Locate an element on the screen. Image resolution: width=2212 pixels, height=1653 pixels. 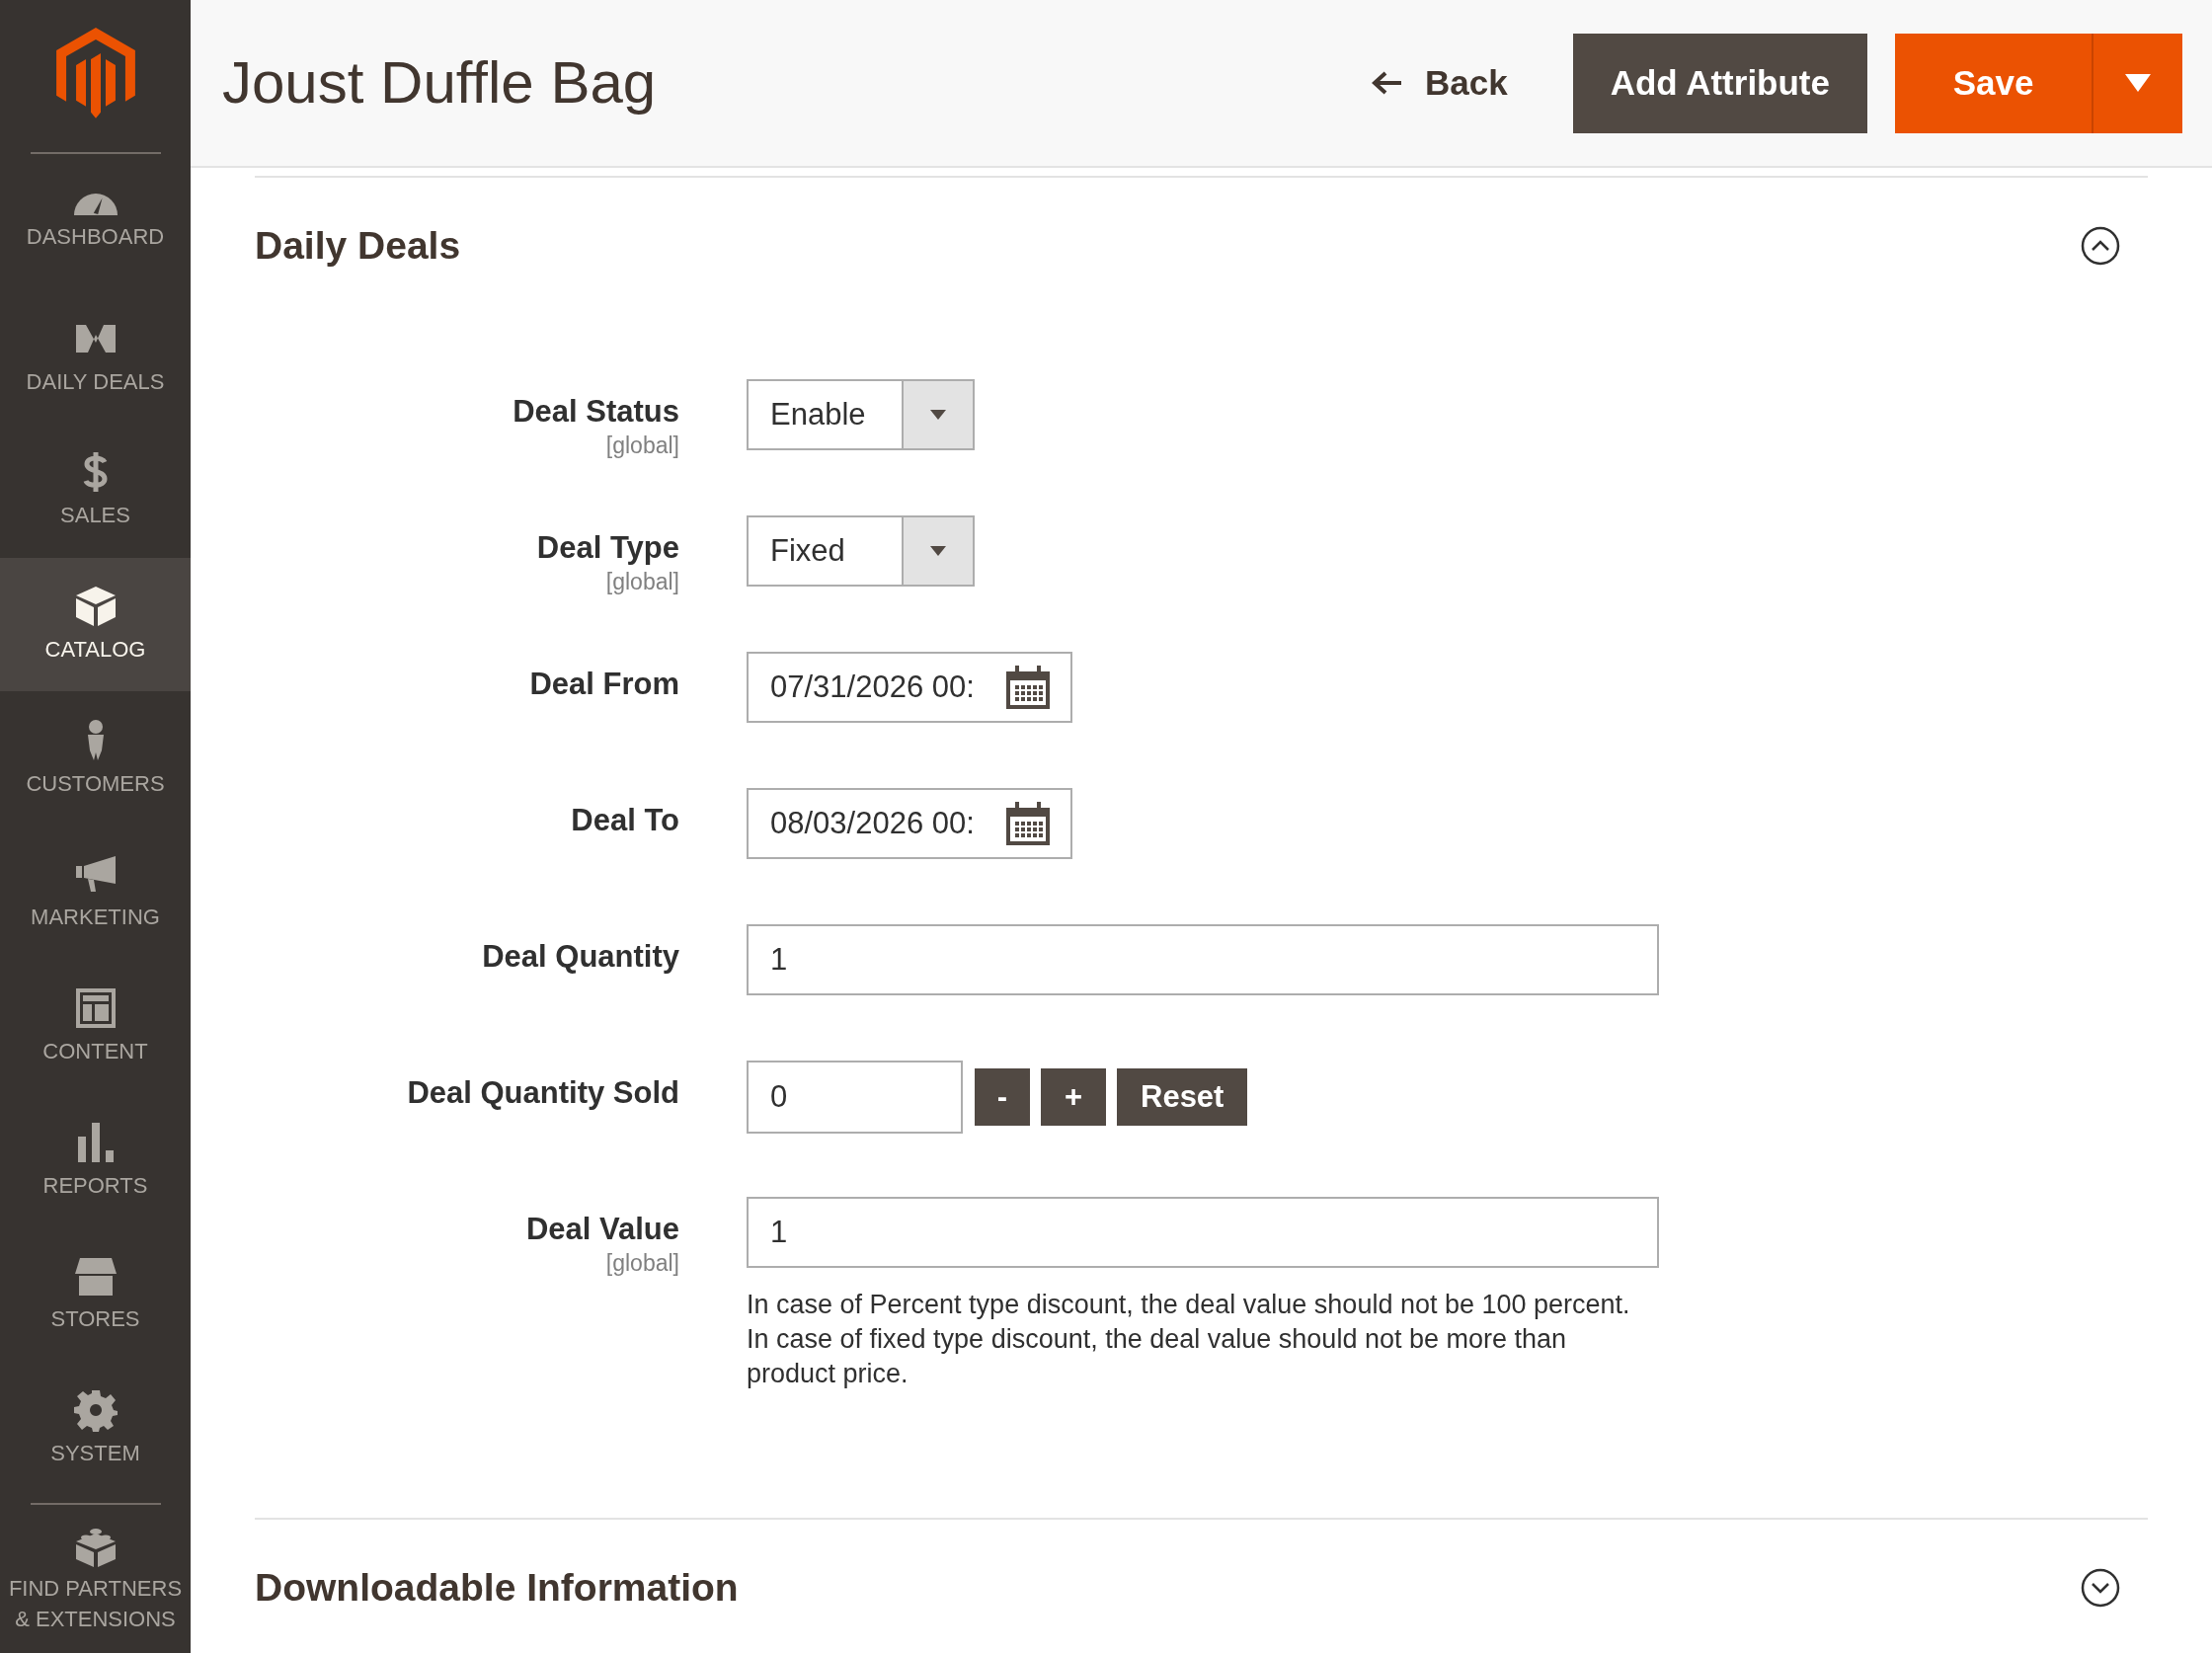
sidebar-item: SALES is located at coordinates (96, 491).